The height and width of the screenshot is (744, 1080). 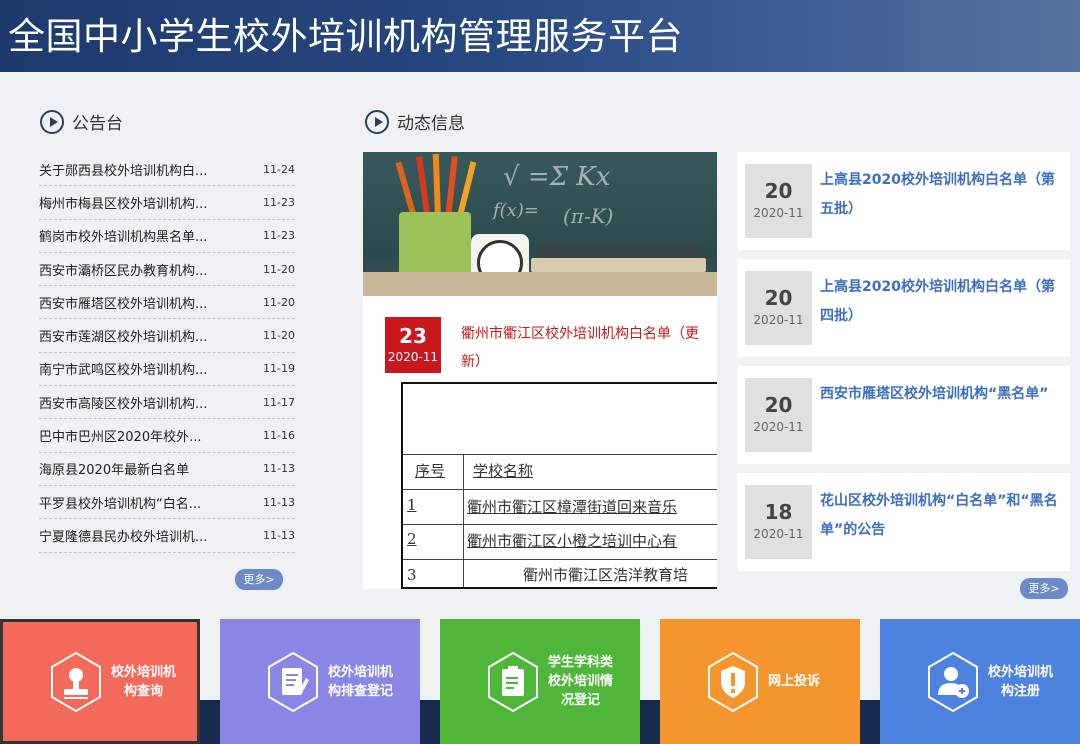 What do you see at coordinates (733, 682) in the screenshot?
I see `shield-alert-icon` at bounding box center [733, 682].